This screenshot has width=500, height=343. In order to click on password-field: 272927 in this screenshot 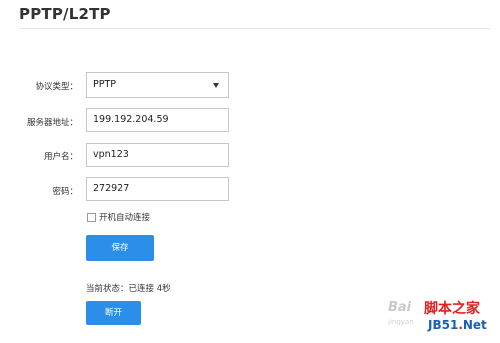, I will do `click(157, 189)`.